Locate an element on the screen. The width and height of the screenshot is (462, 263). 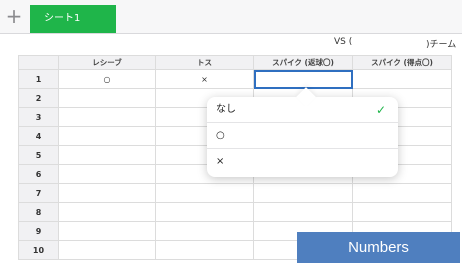
option-label: ○ is located at coordinates (220, 135).